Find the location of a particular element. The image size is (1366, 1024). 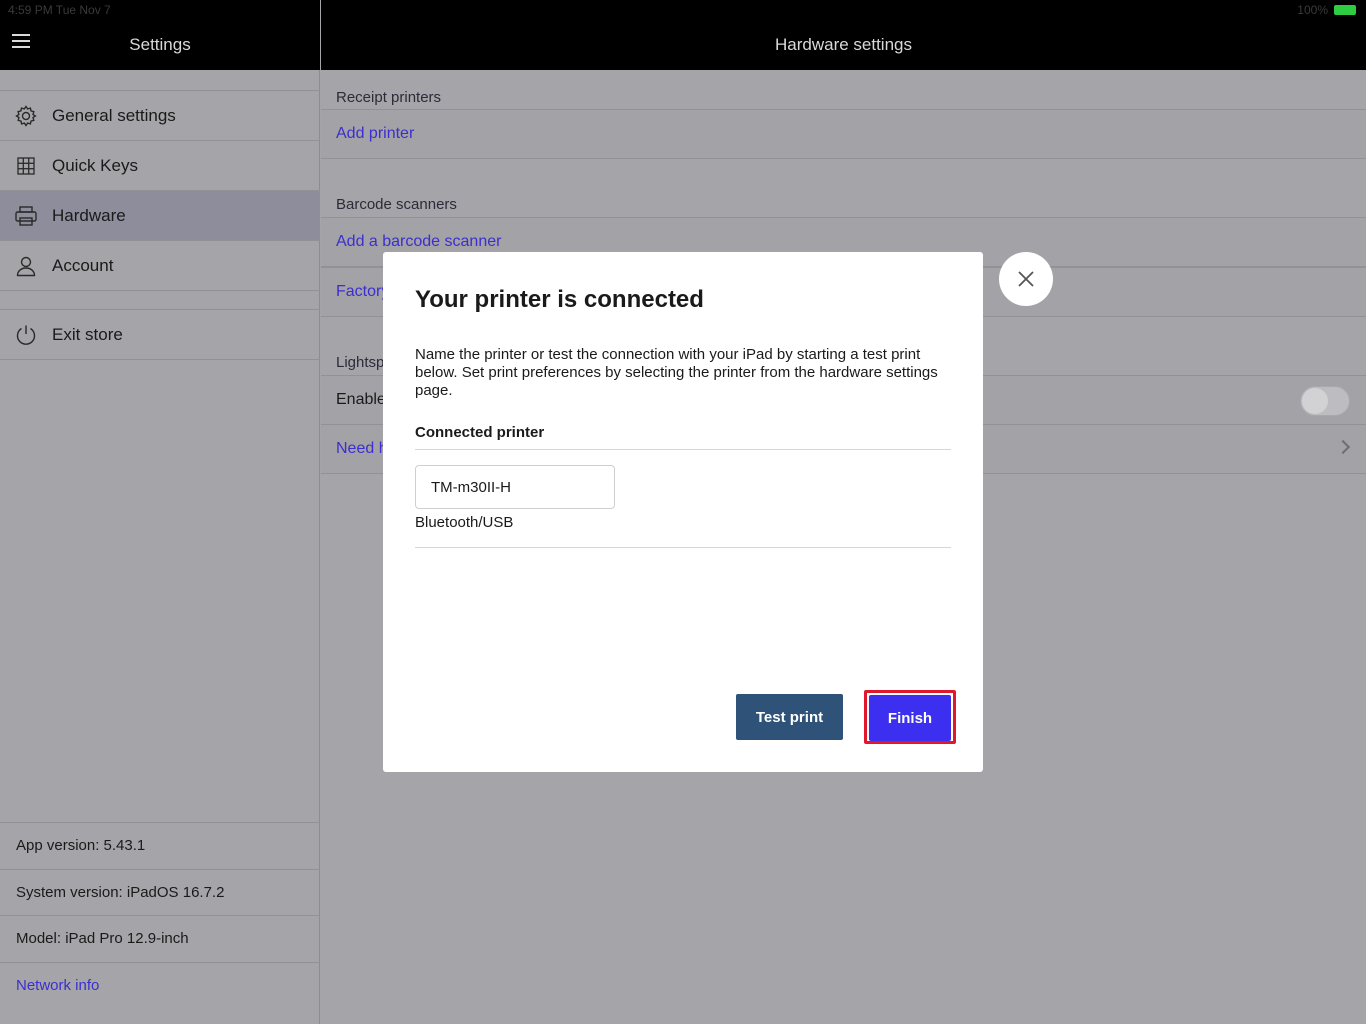

system-version: System version: iPadOS 16.7.2 is located at coordinates (160, 893).